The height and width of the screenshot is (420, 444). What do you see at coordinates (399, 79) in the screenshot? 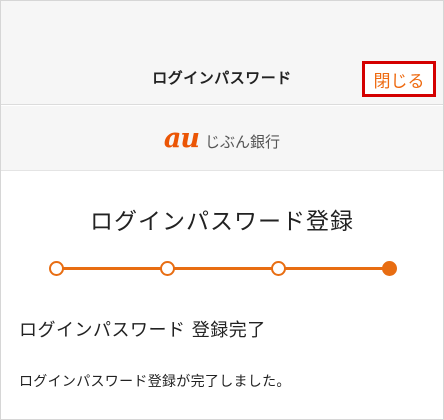
I see `close-button: 閉じる` at bounding box center [399, 79].